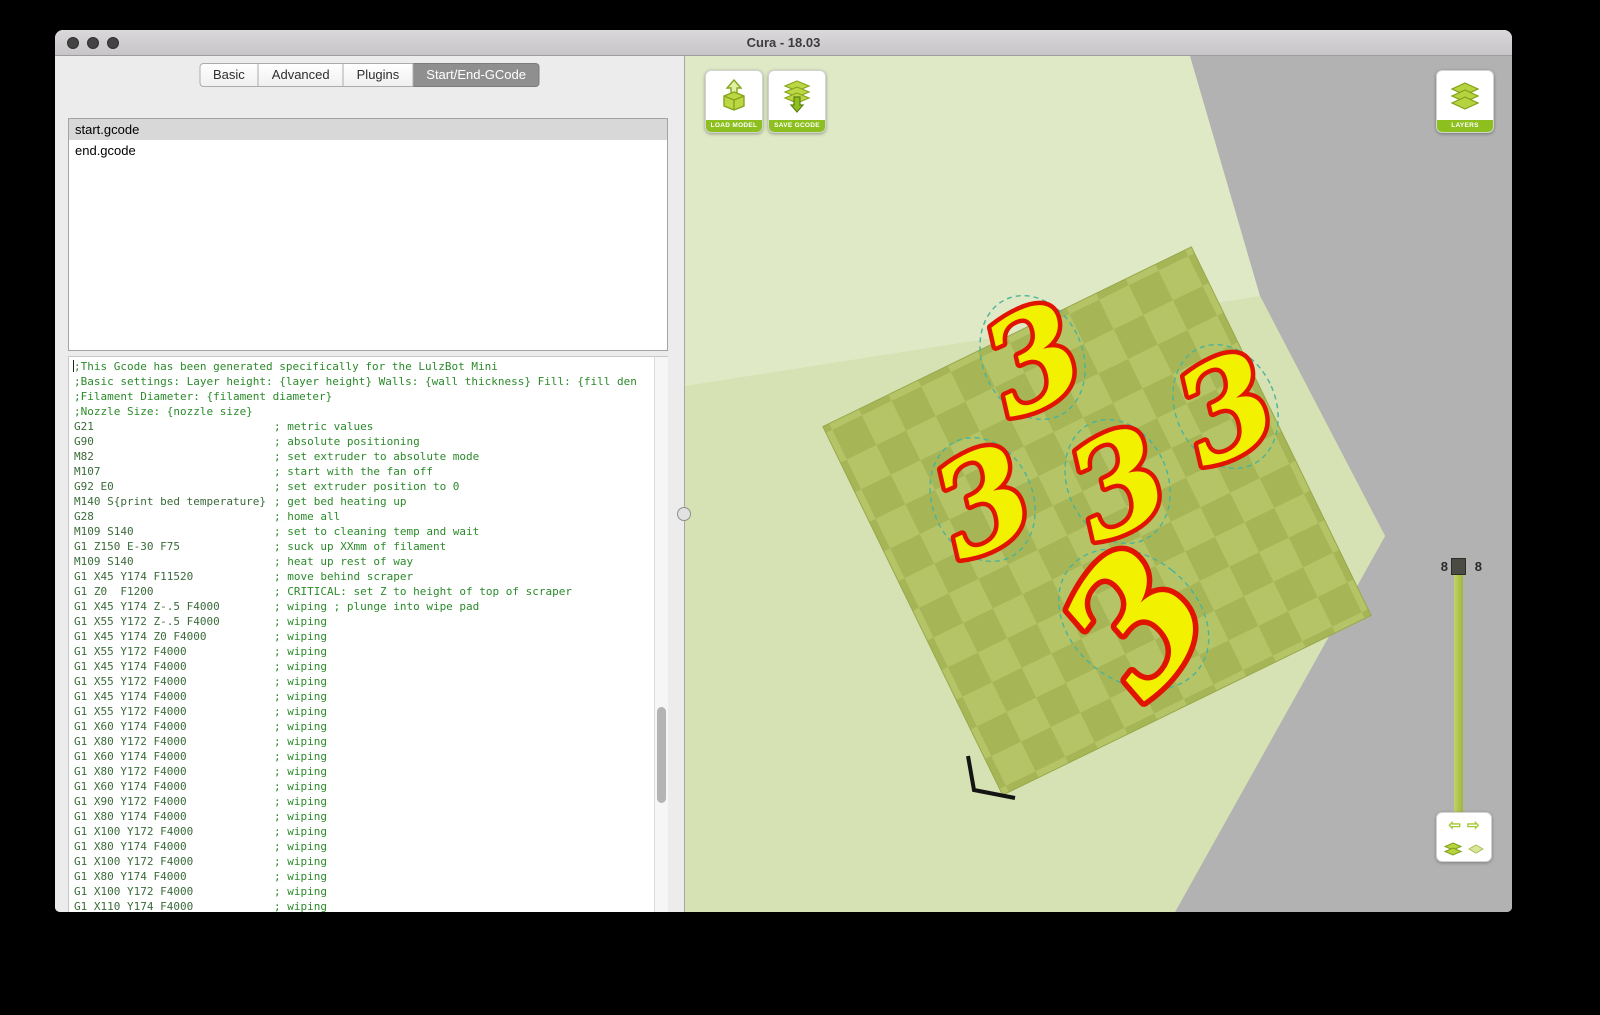 Image resolution: width=1600 pixels, height=1015 pixels. I want to click on gcode-line: G1 X45 Y174 Z0 F4000; wiping, so click(200, 636).